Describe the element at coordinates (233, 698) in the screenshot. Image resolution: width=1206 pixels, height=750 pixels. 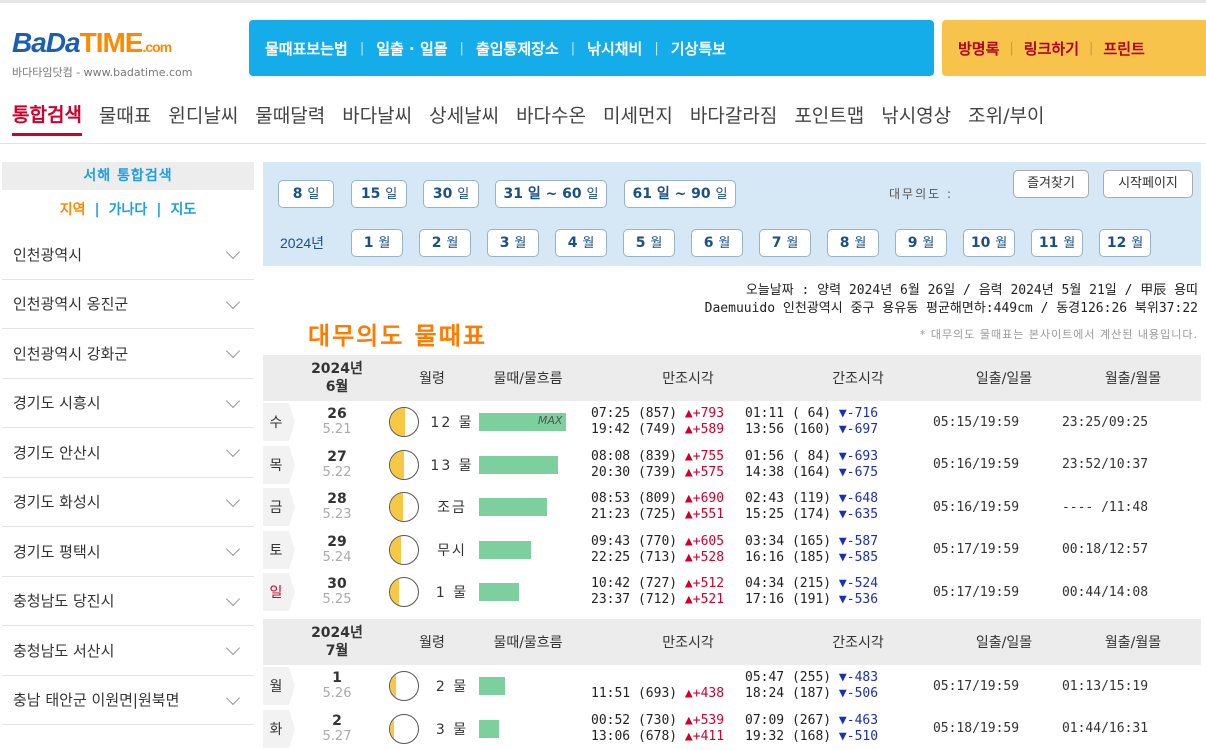
I see `chevron-down-icon` at that location.